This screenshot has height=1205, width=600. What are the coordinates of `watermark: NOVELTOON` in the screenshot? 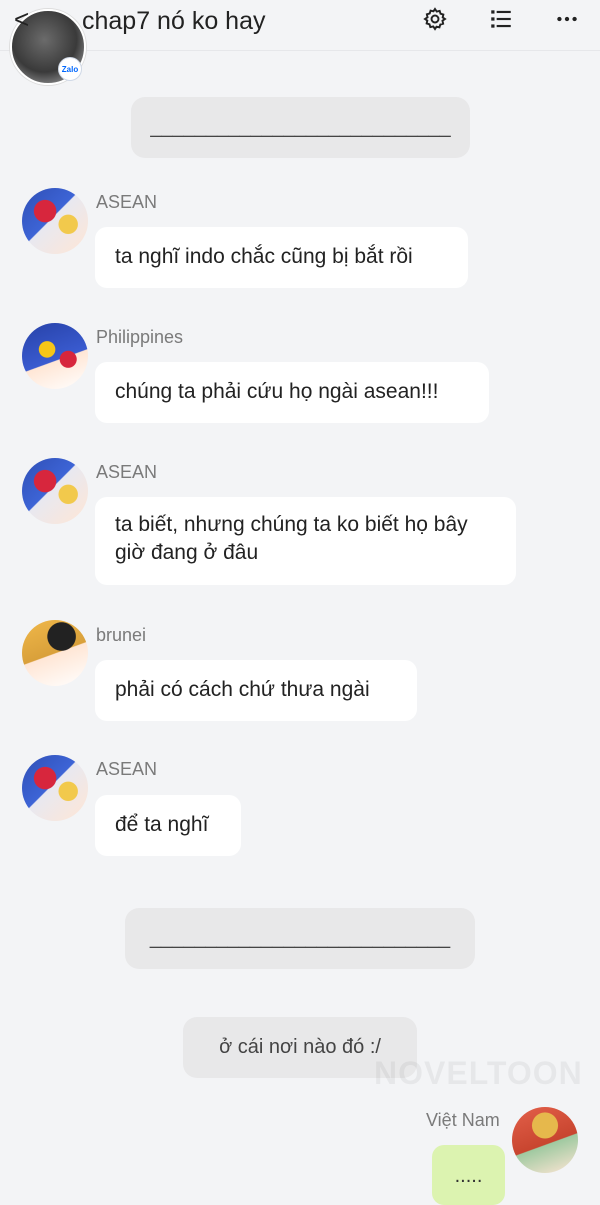 It's located at (478, 1073).